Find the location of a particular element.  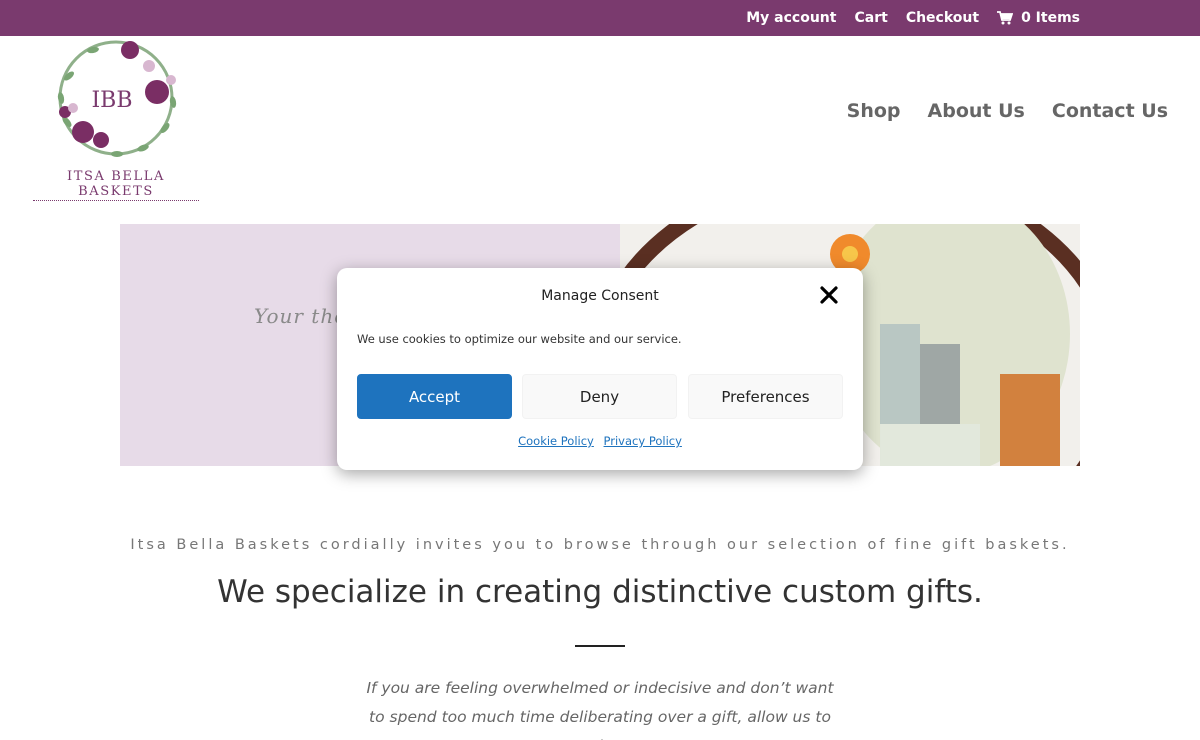

logo-wreath: IBB is located at coordinates (117, 98).